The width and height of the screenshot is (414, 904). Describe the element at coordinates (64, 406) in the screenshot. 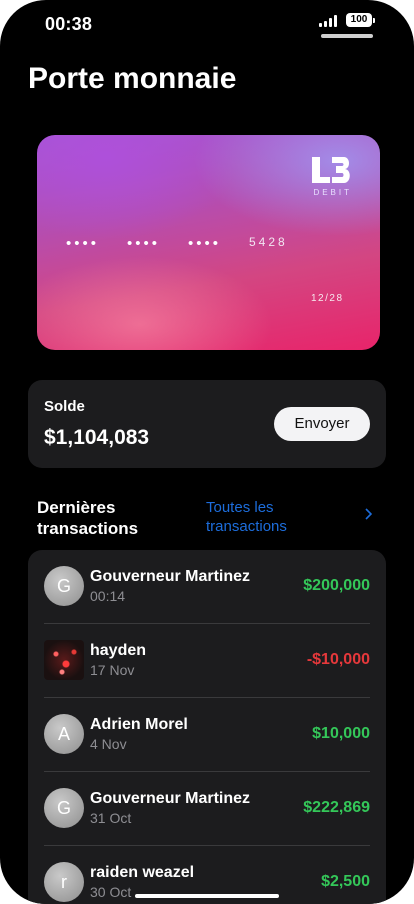

I see `balance-label: Solde` at that location.